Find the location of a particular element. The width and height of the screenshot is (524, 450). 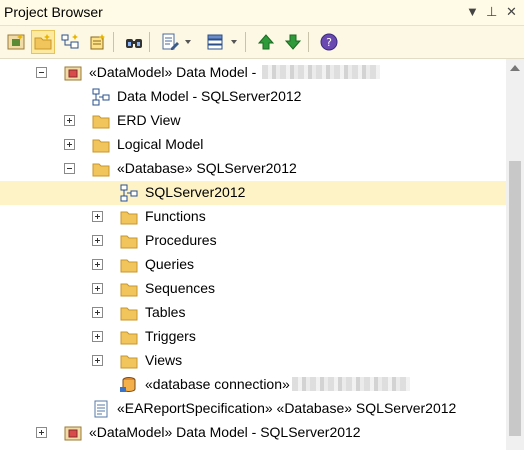

panel-title-bar: Project Browser ▼ ⊥ ✕ is located at coordinates (262, 13).